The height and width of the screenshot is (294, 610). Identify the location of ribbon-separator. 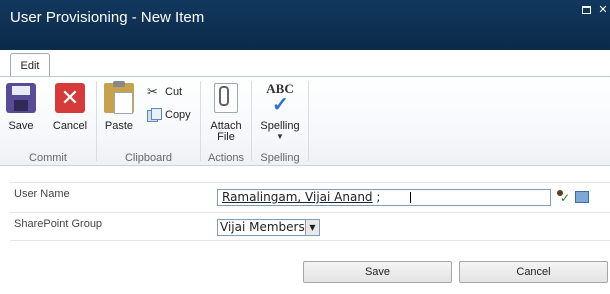
(308, 121).